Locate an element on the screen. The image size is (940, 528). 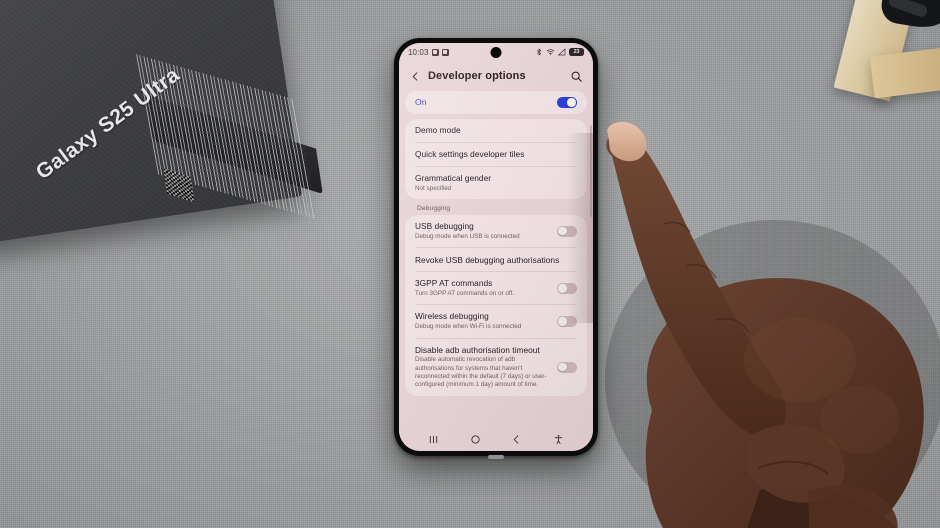
status-bar-right: 23 is located at coordinates (559, 52).